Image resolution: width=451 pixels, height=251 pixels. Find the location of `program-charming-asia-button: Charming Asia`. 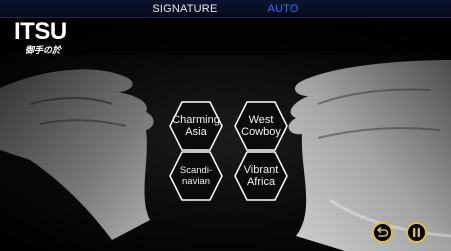

program-charming-asia-button: Charming Asia is located at coordinates (196, 126).